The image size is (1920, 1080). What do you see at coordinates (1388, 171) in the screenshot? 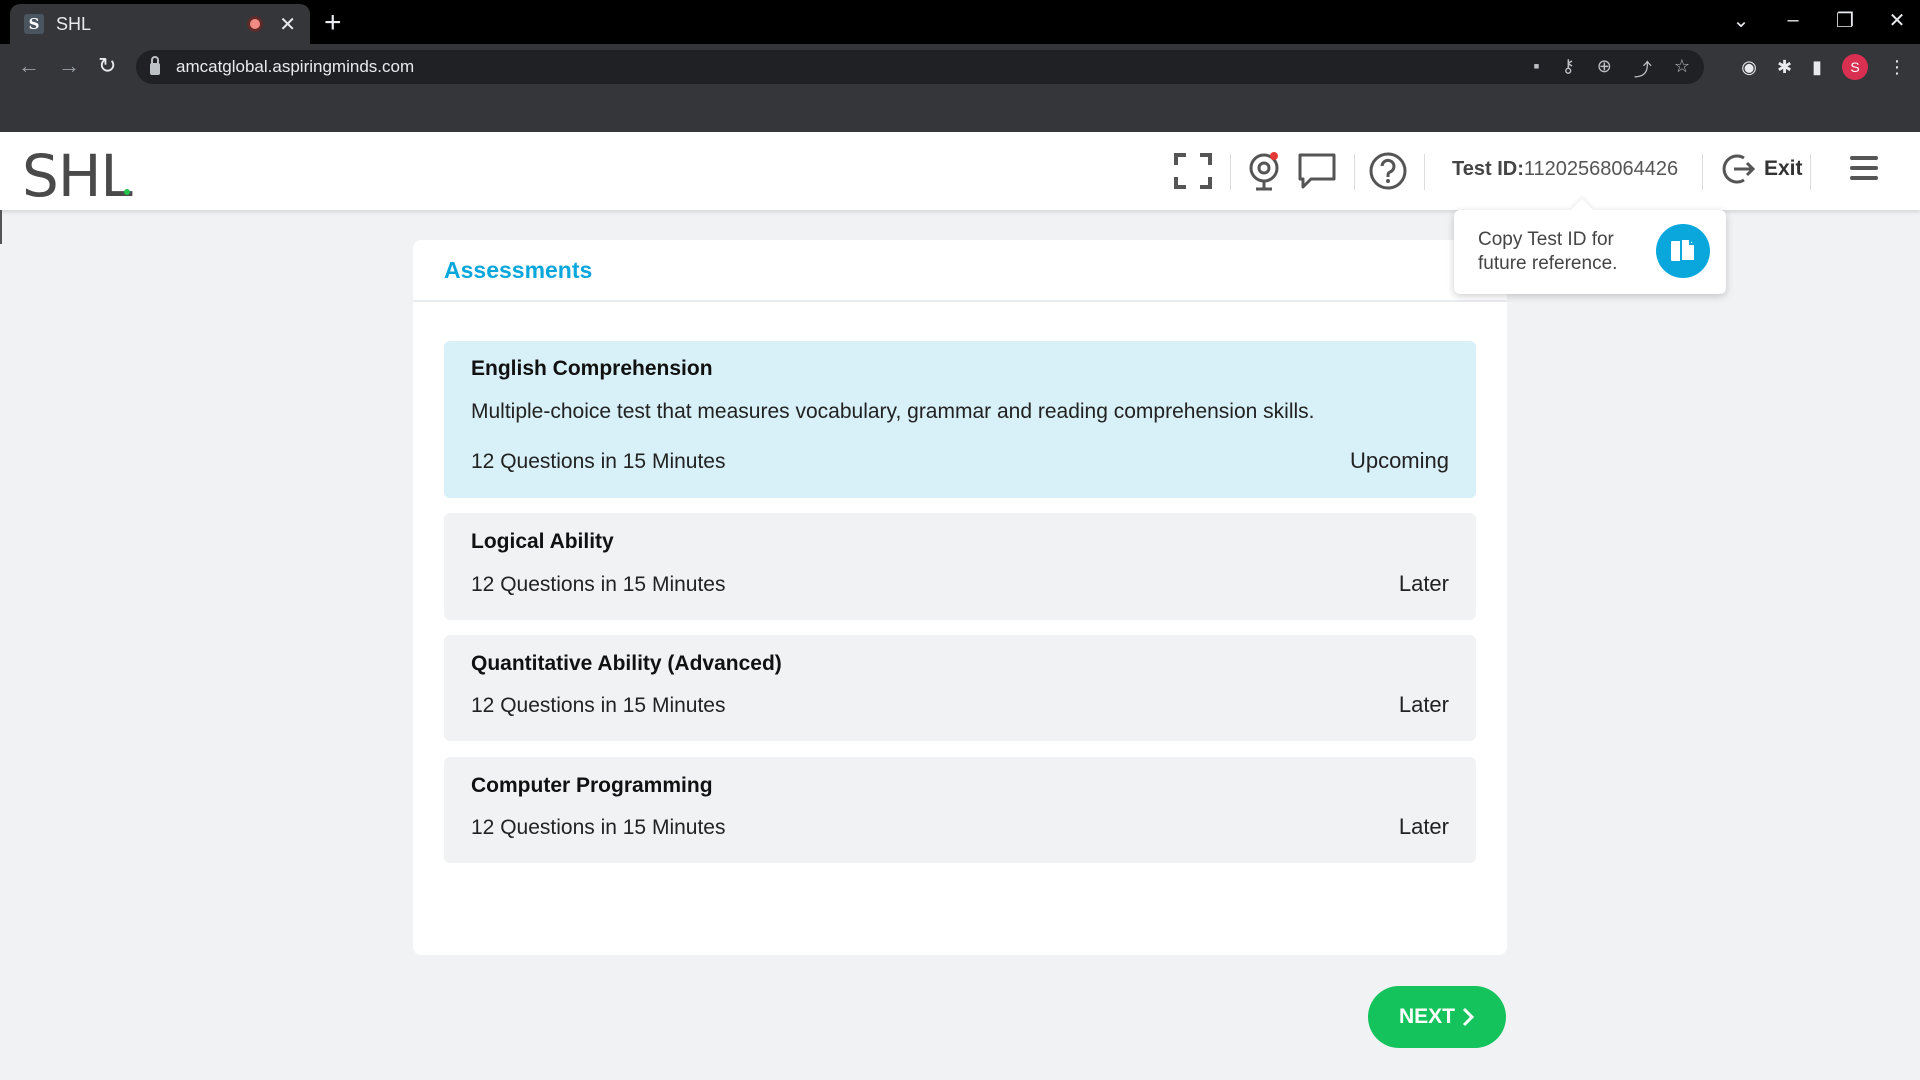
I see `help-icon` at bounding box center [1388, 171].